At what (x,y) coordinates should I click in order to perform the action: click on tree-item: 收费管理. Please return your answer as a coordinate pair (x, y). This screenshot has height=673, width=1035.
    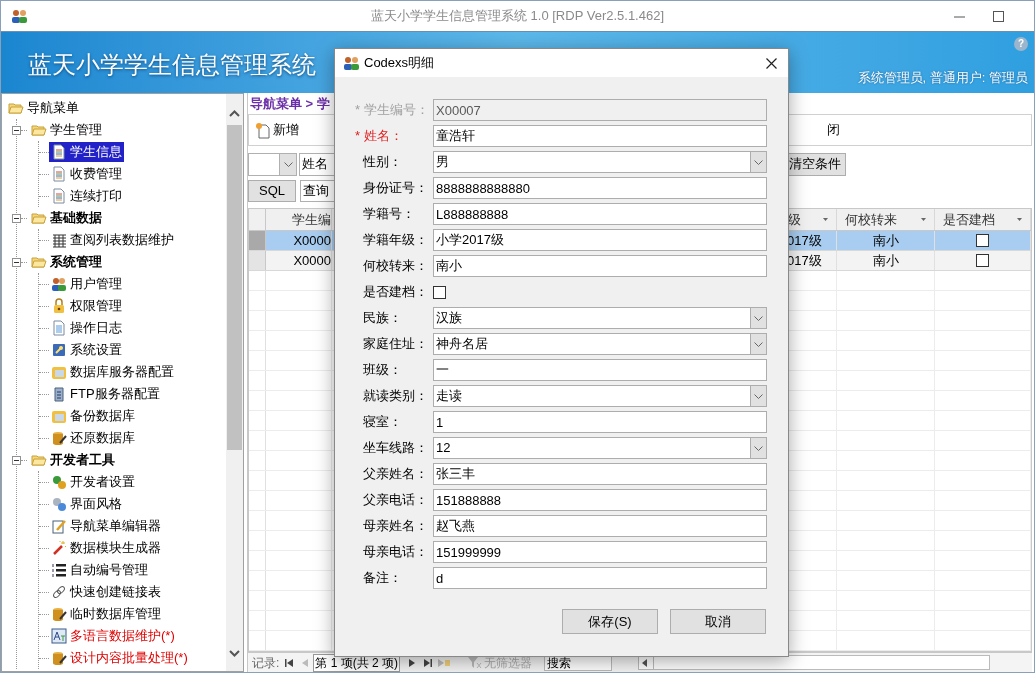
    Looking at the image, I should click on (86, 174).